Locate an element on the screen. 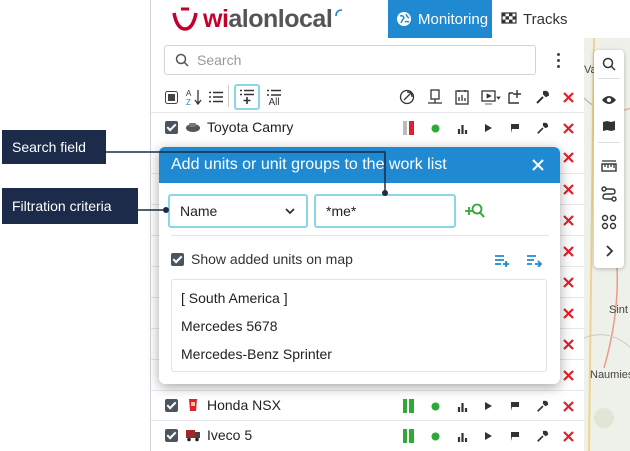 The height and width of the screenshot is (451, 630). add-all-button: All is located at coordinates (274, 98).